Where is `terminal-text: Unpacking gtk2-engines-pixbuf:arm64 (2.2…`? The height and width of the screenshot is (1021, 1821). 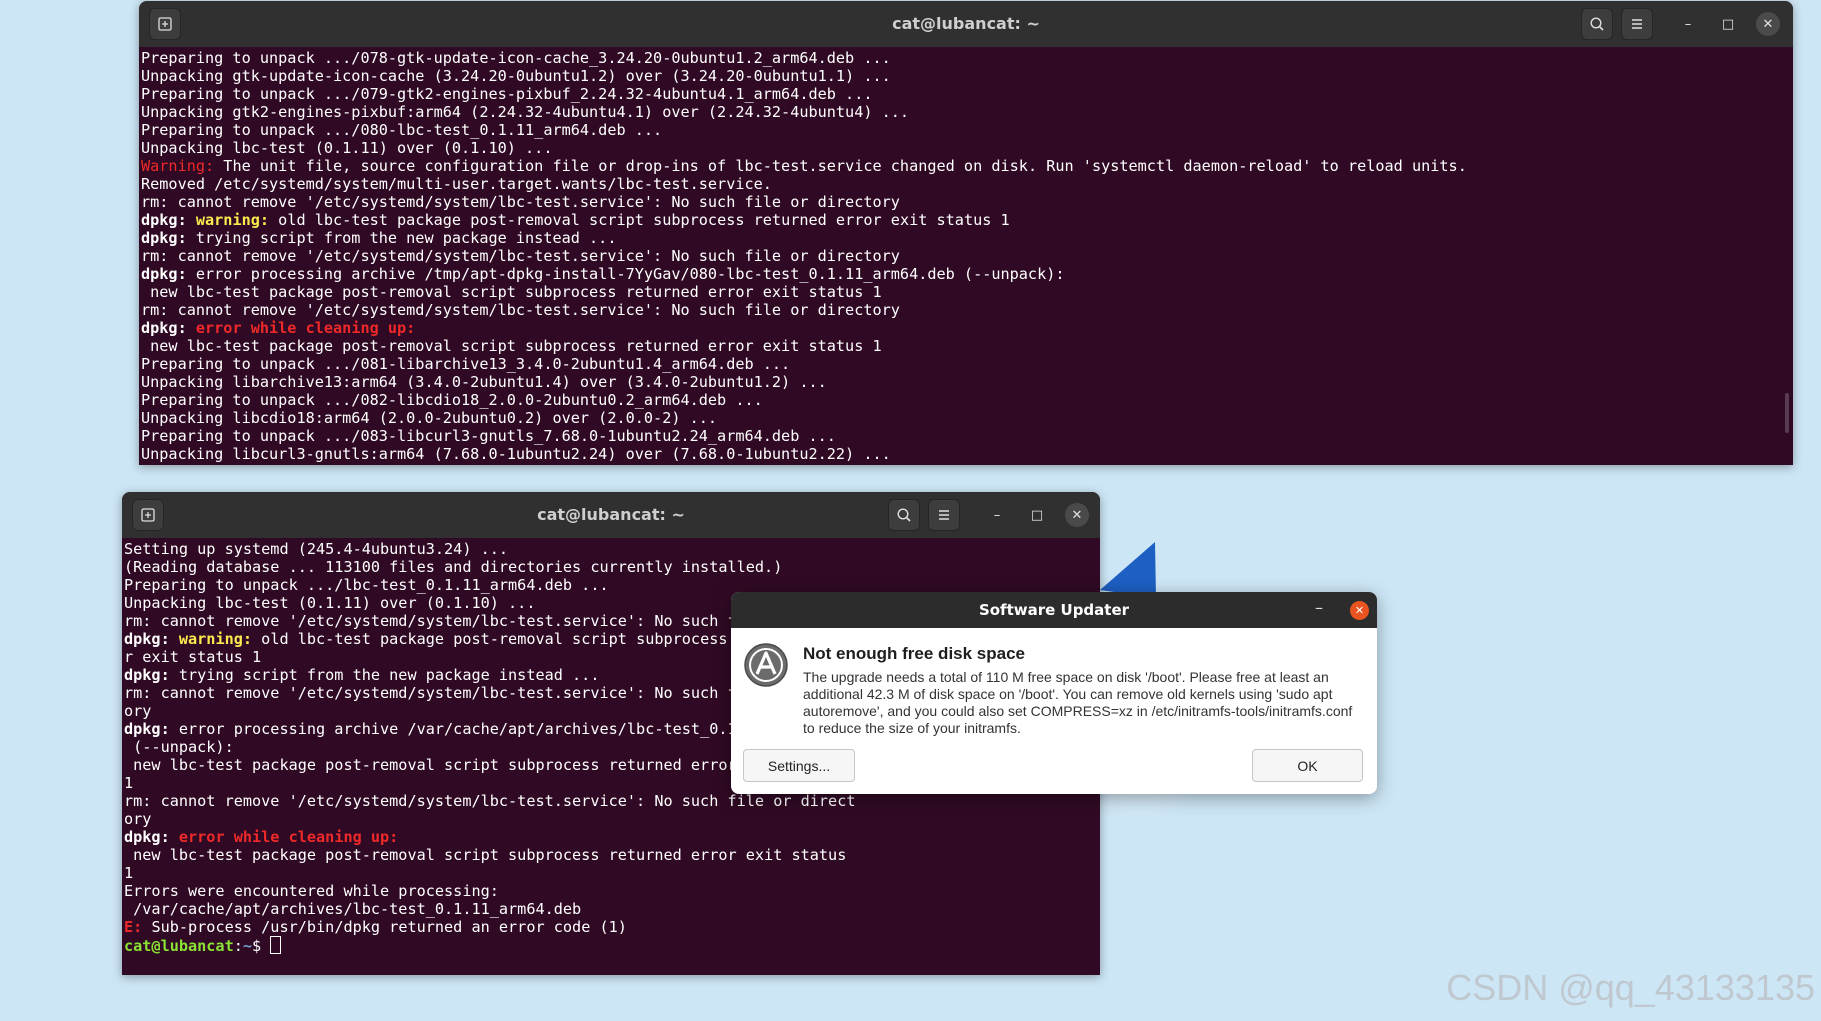
terminal-text: Unpacking gtk2-engines-pixbuf:arm64 (2.2… is located at coordinates (525, 112).